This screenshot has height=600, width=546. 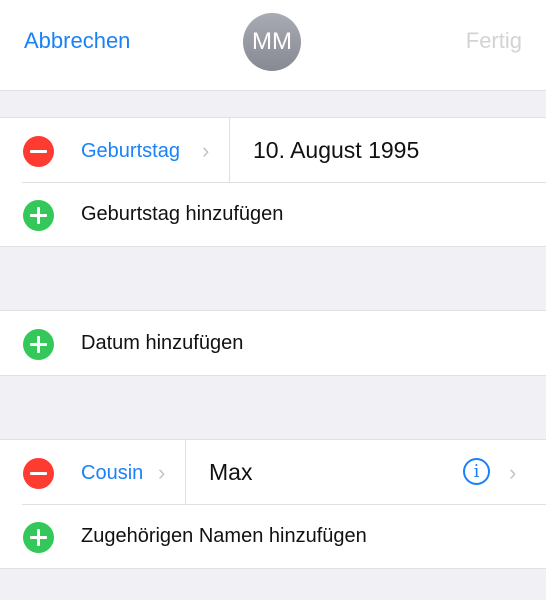 I want to click on avatar: MM, so click(x=272, y=42).